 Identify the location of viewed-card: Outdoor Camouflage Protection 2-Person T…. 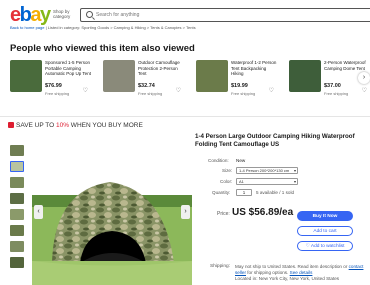
(144, 84).